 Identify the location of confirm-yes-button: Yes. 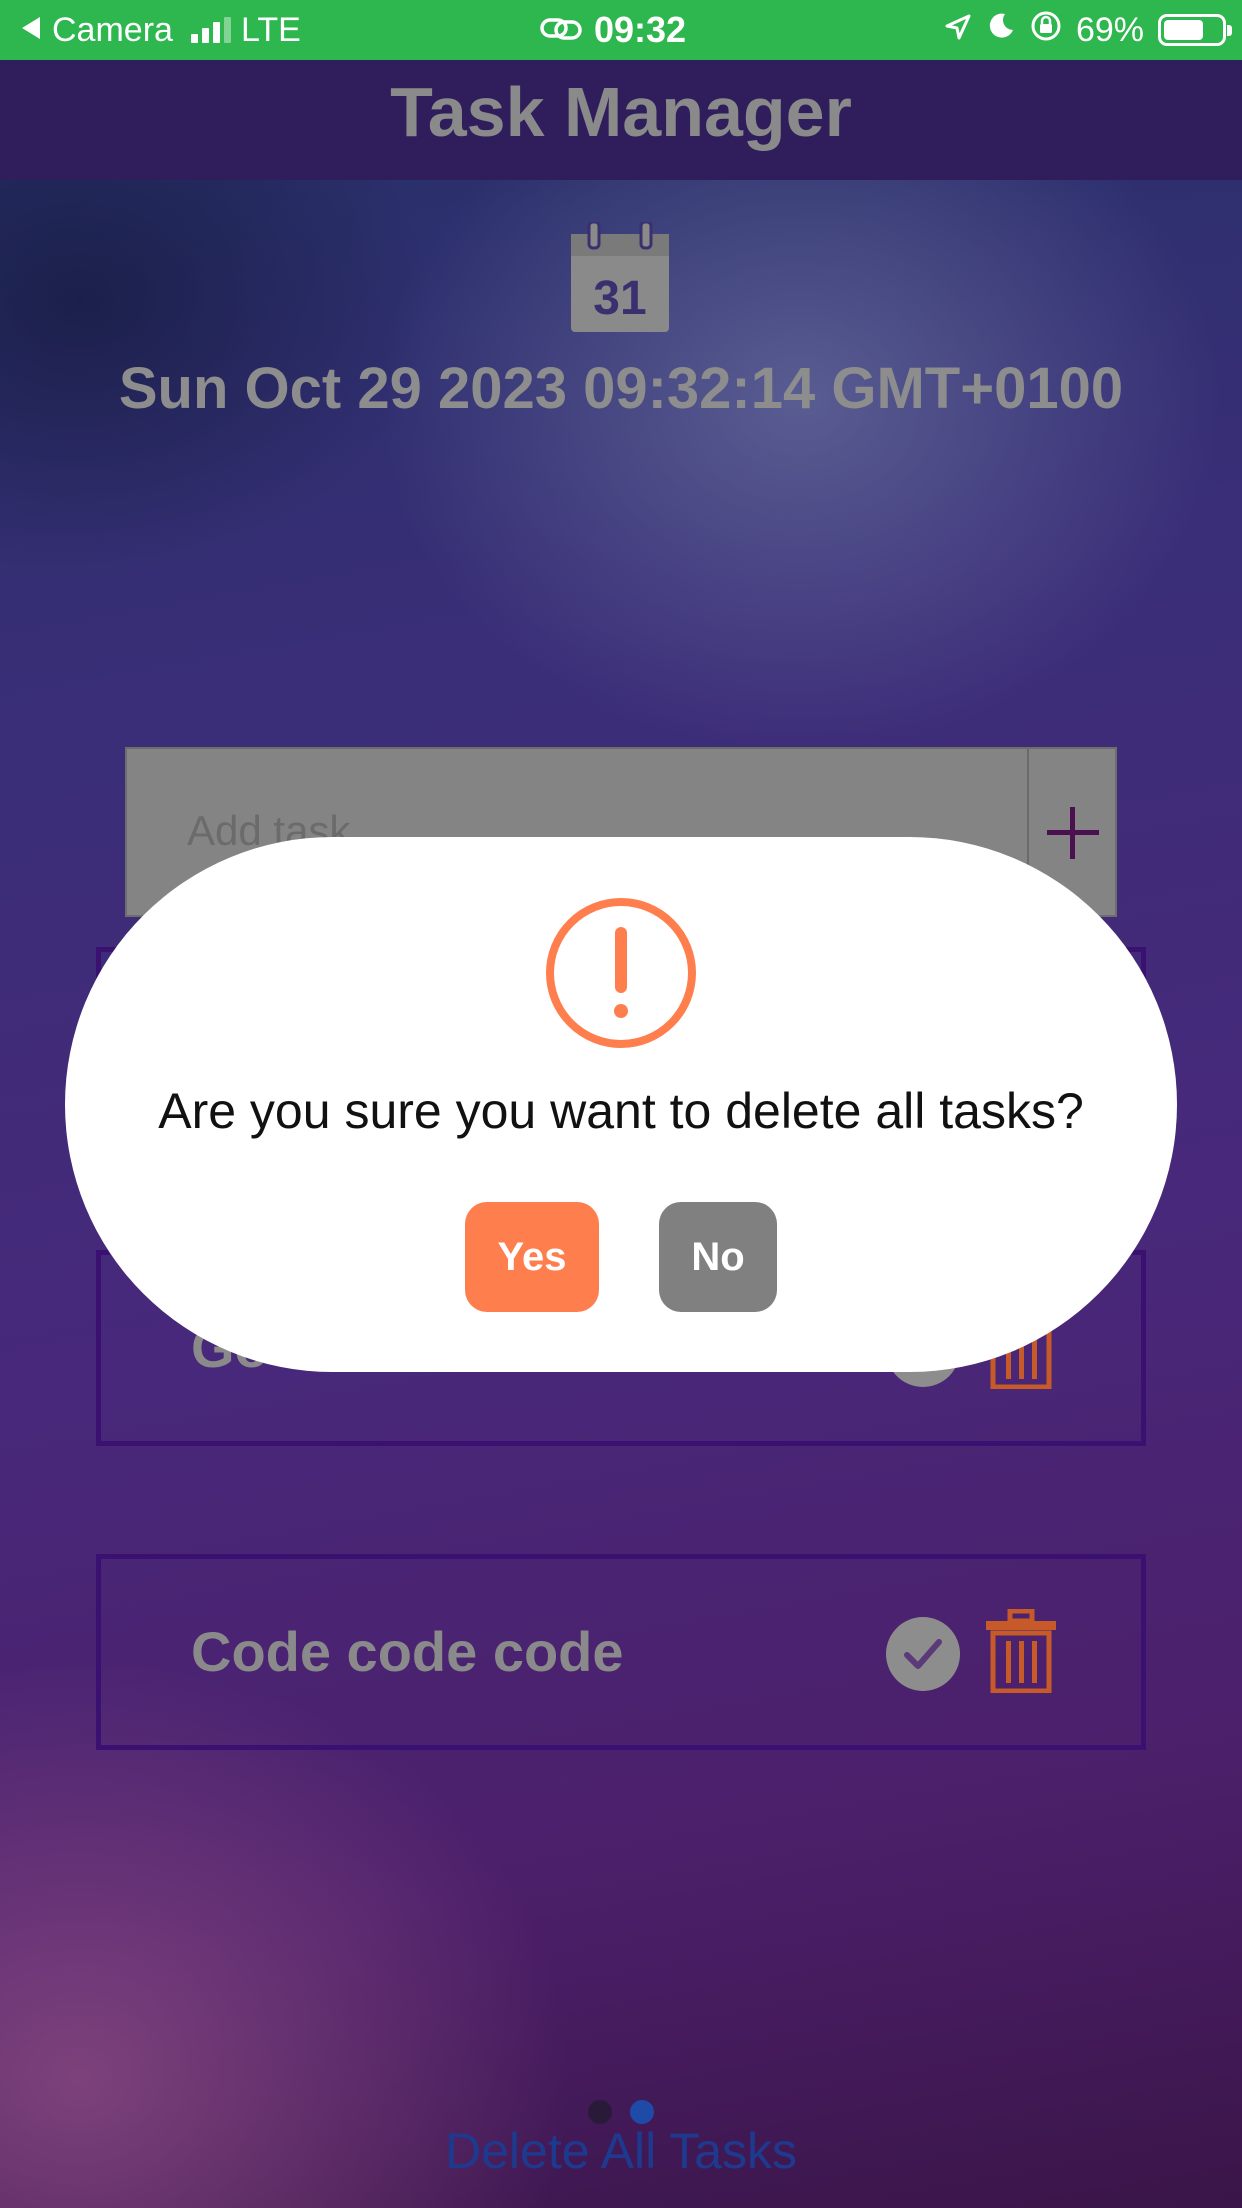
(532, 1257).